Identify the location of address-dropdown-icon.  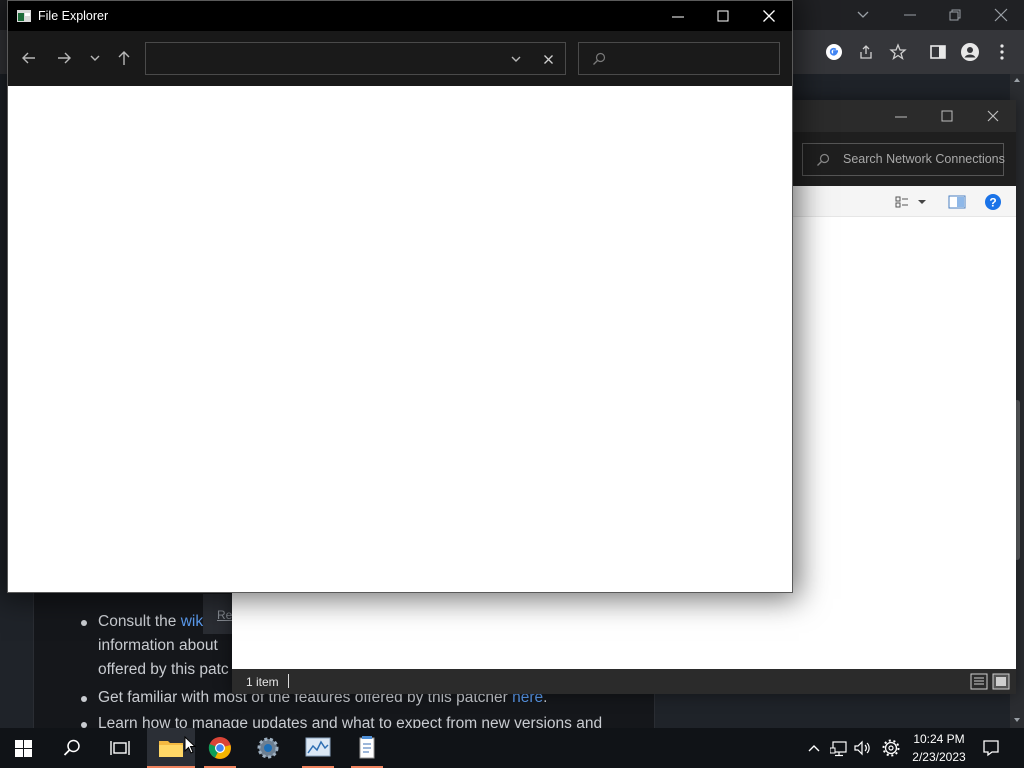
(516, 59).